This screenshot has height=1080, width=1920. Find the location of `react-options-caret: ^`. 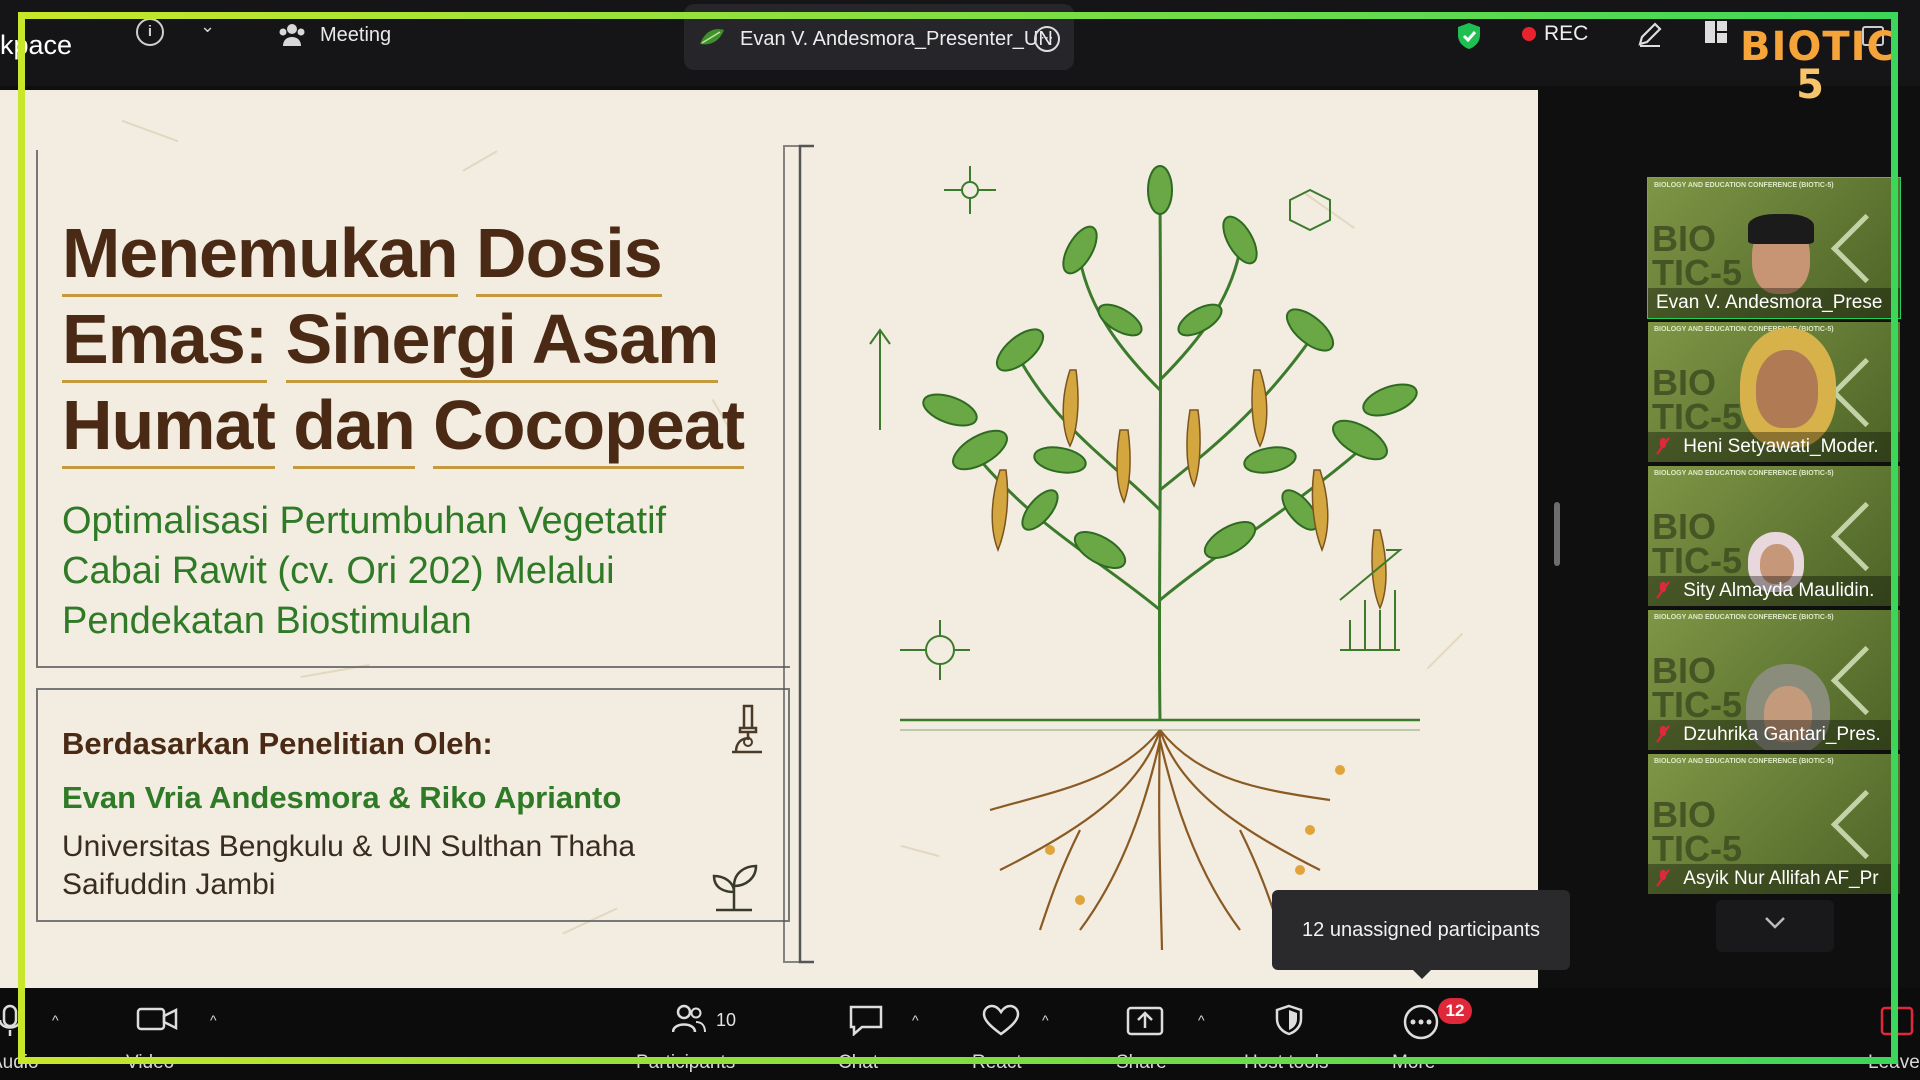

react-options-caret: ^ is located at coordinates (1045, 1020).